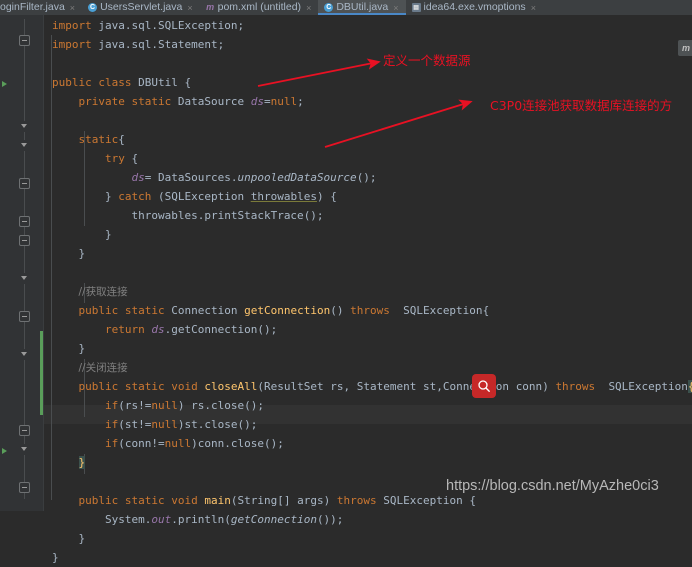 The image size is (692, 567). I want to click on code-line: } catch (SQLException throwables) {, so click(220, 196).